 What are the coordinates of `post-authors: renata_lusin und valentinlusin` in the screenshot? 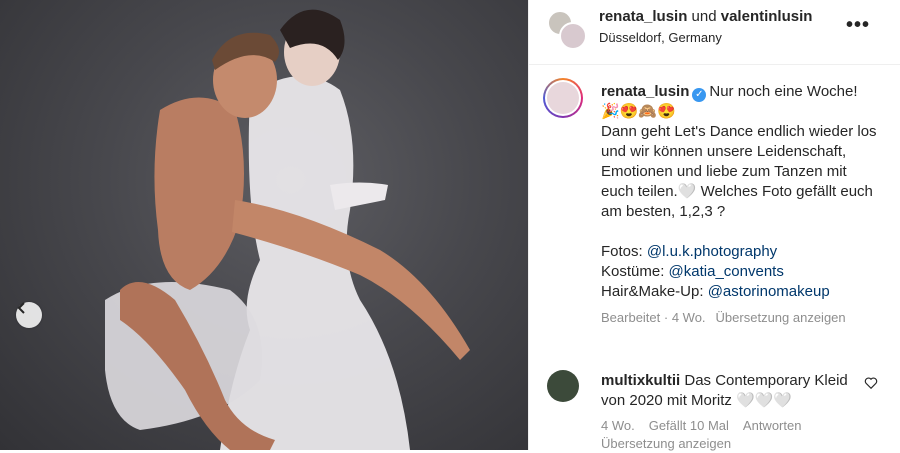 It's located at (705, 16).